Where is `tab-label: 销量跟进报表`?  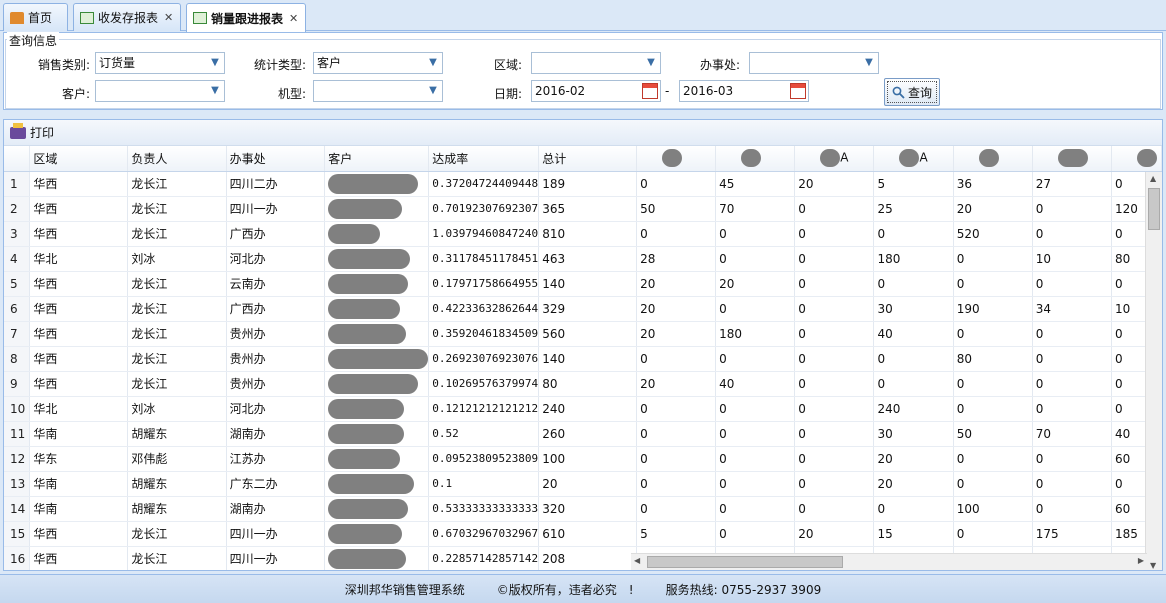
tab-label: 销量跟进报表 is located at coordinates (247, 18).